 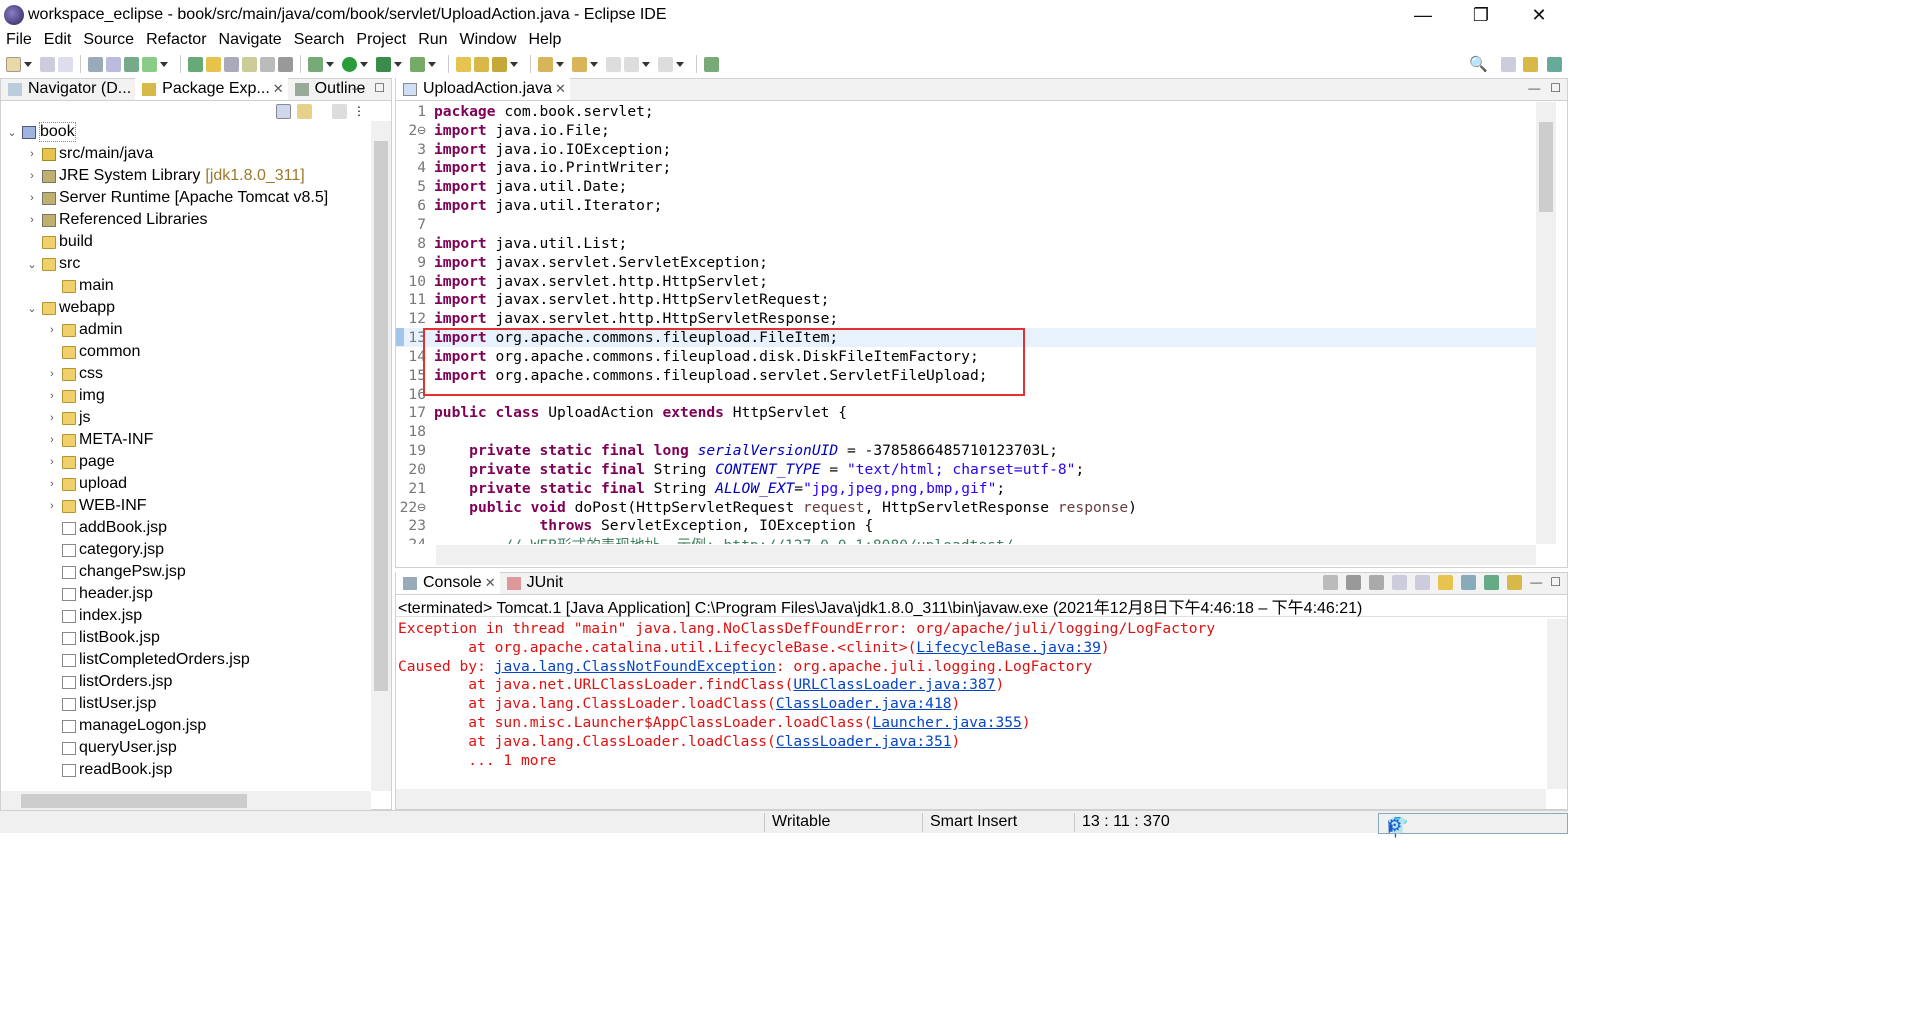 What do you see at coordinates (383, 64) in the screenshot?
I see `coverage-icon` at bounding box center [383, 64].